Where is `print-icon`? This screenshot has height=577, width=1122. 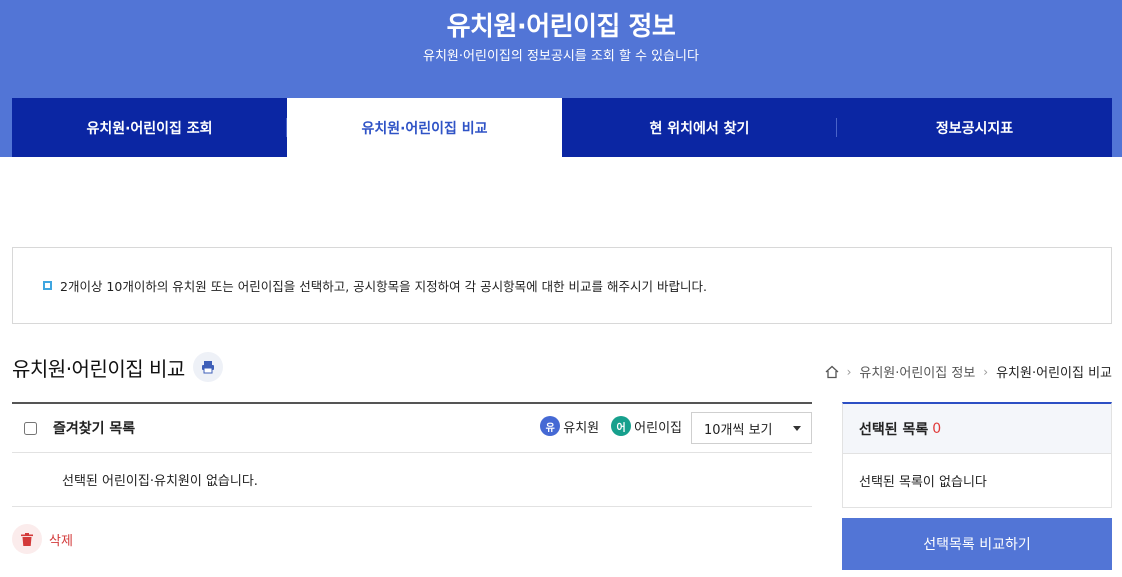 print-icon is located at coordinates (207, 367).